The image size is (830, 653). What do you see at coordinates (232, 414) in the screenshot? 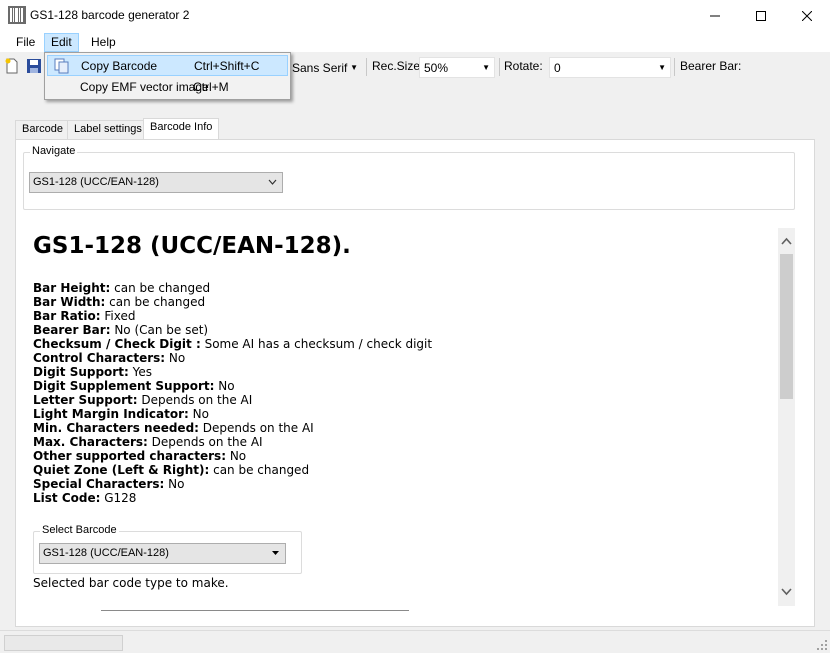
I see `property-row: Light Margin Indicator: No` at bounding box center [232, 414].